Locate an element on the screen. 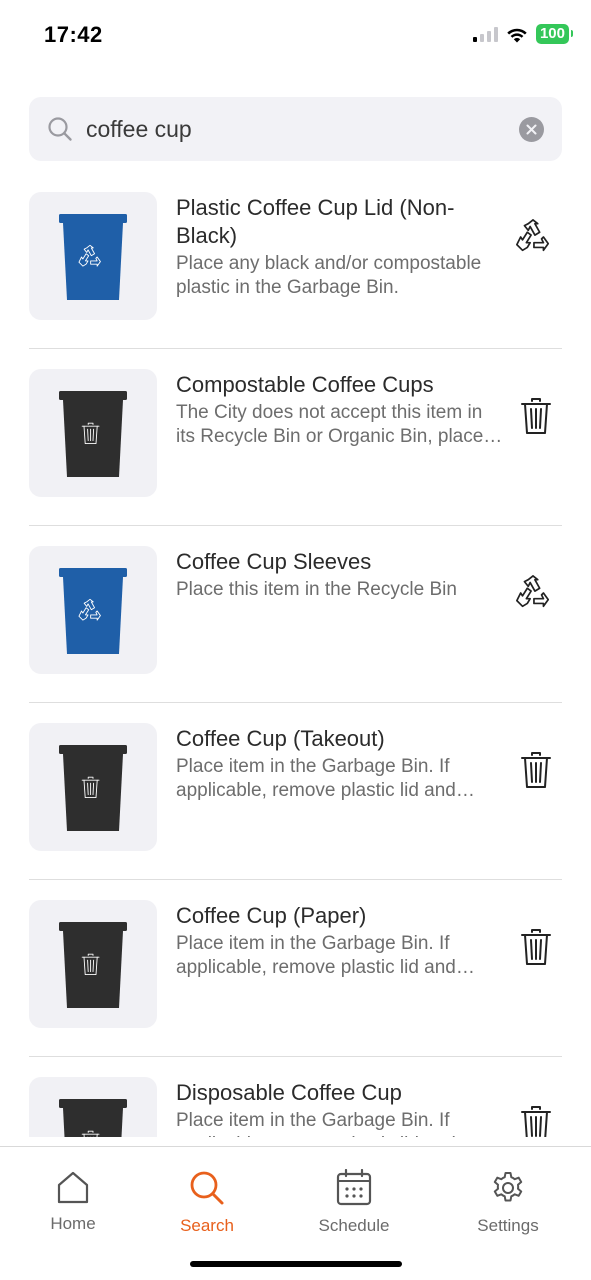  result-description: Place this item in the Recycle Bin is located at coordinates (316, 589).